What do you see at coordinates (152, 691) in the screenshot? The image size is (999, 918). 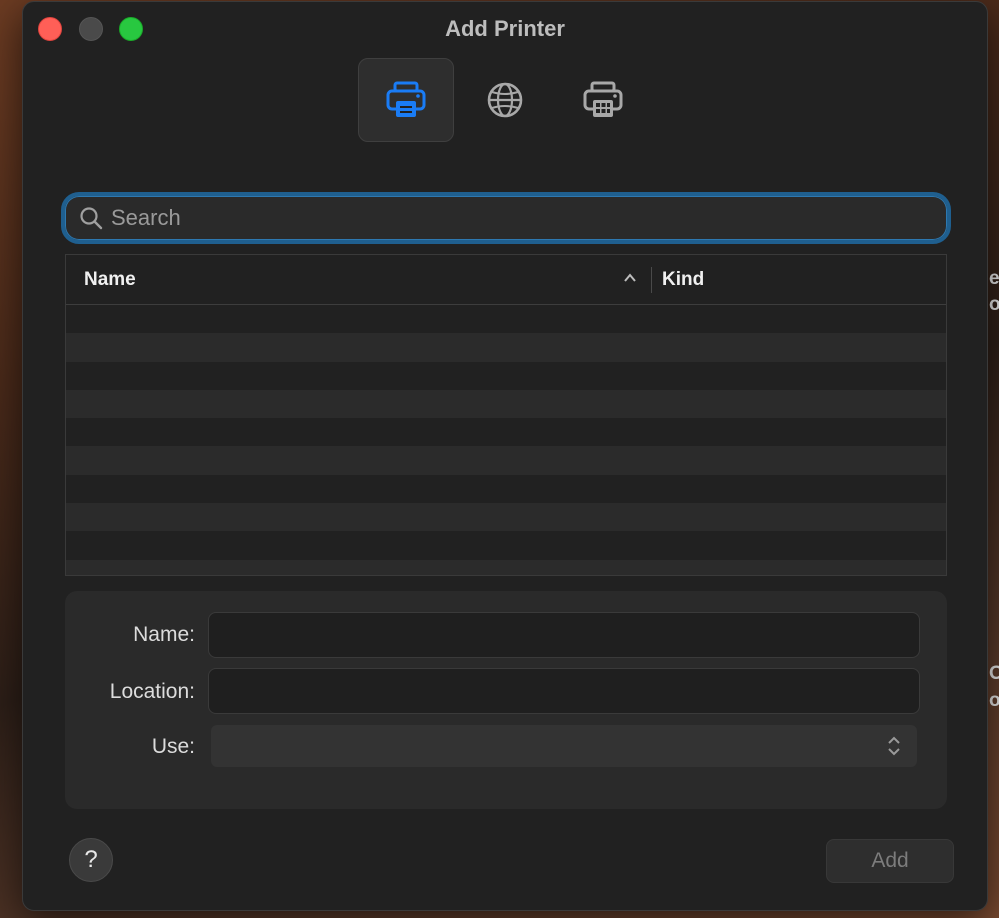 I see `location-label: Location:` at bounding box center [152, 691].